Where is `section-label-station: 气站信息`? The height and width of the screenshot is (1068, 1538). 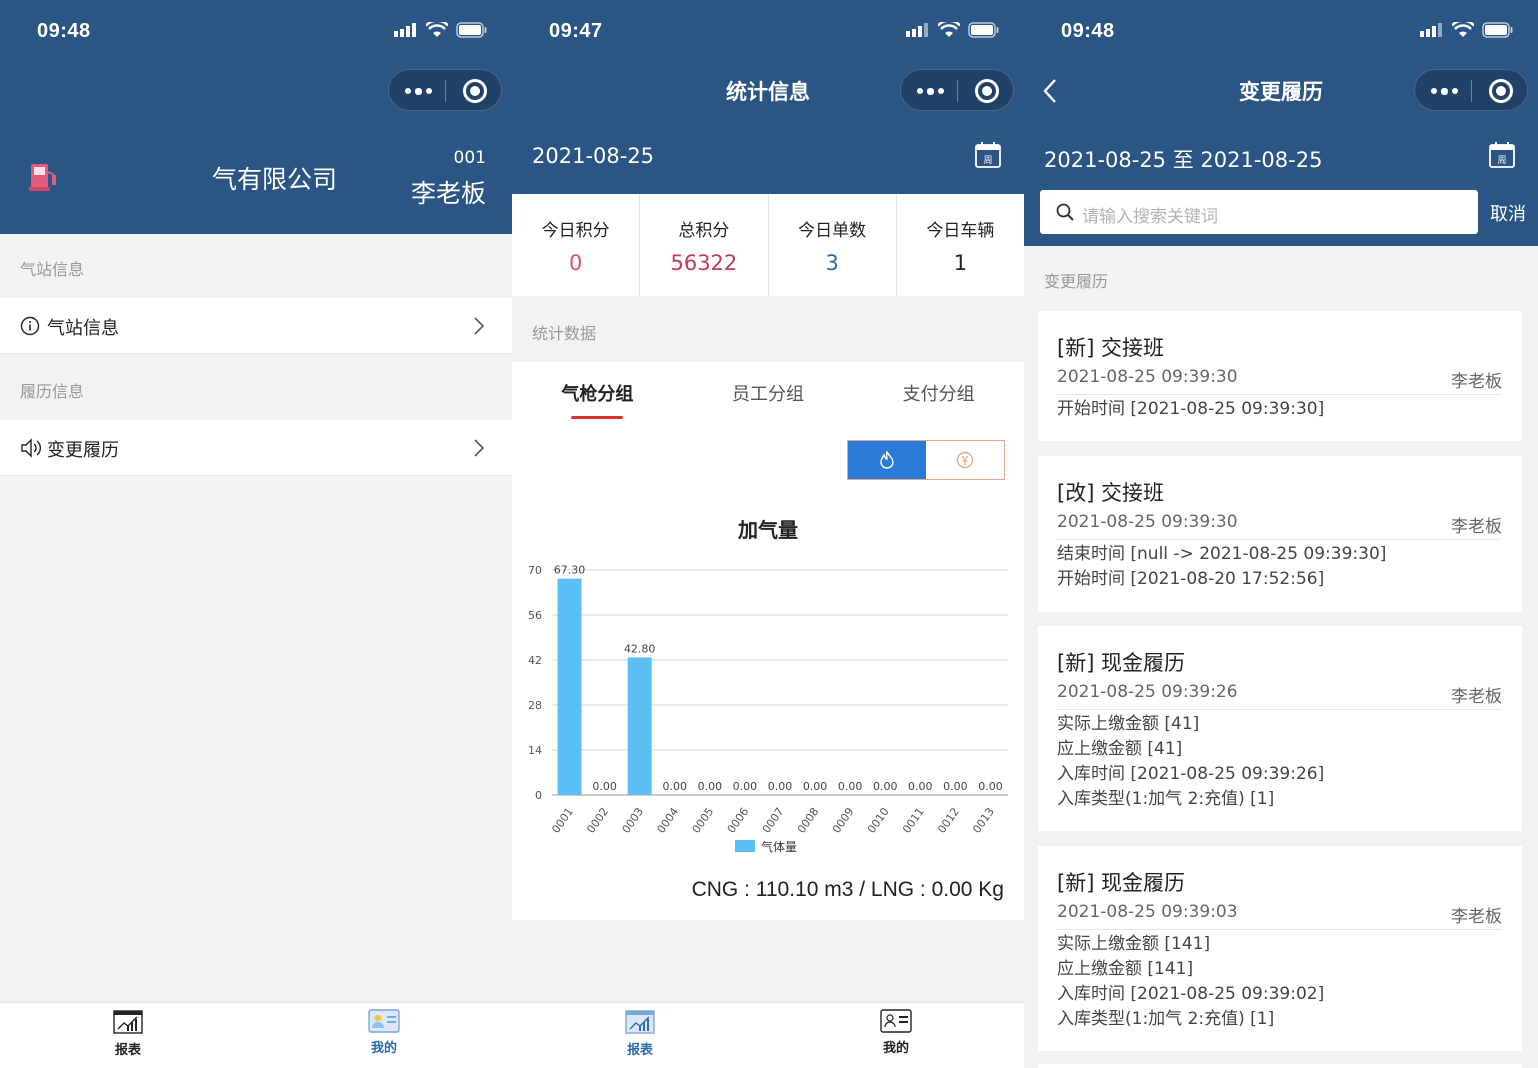
section-label-station: 气站信息 is located at coordinates (52, 269).